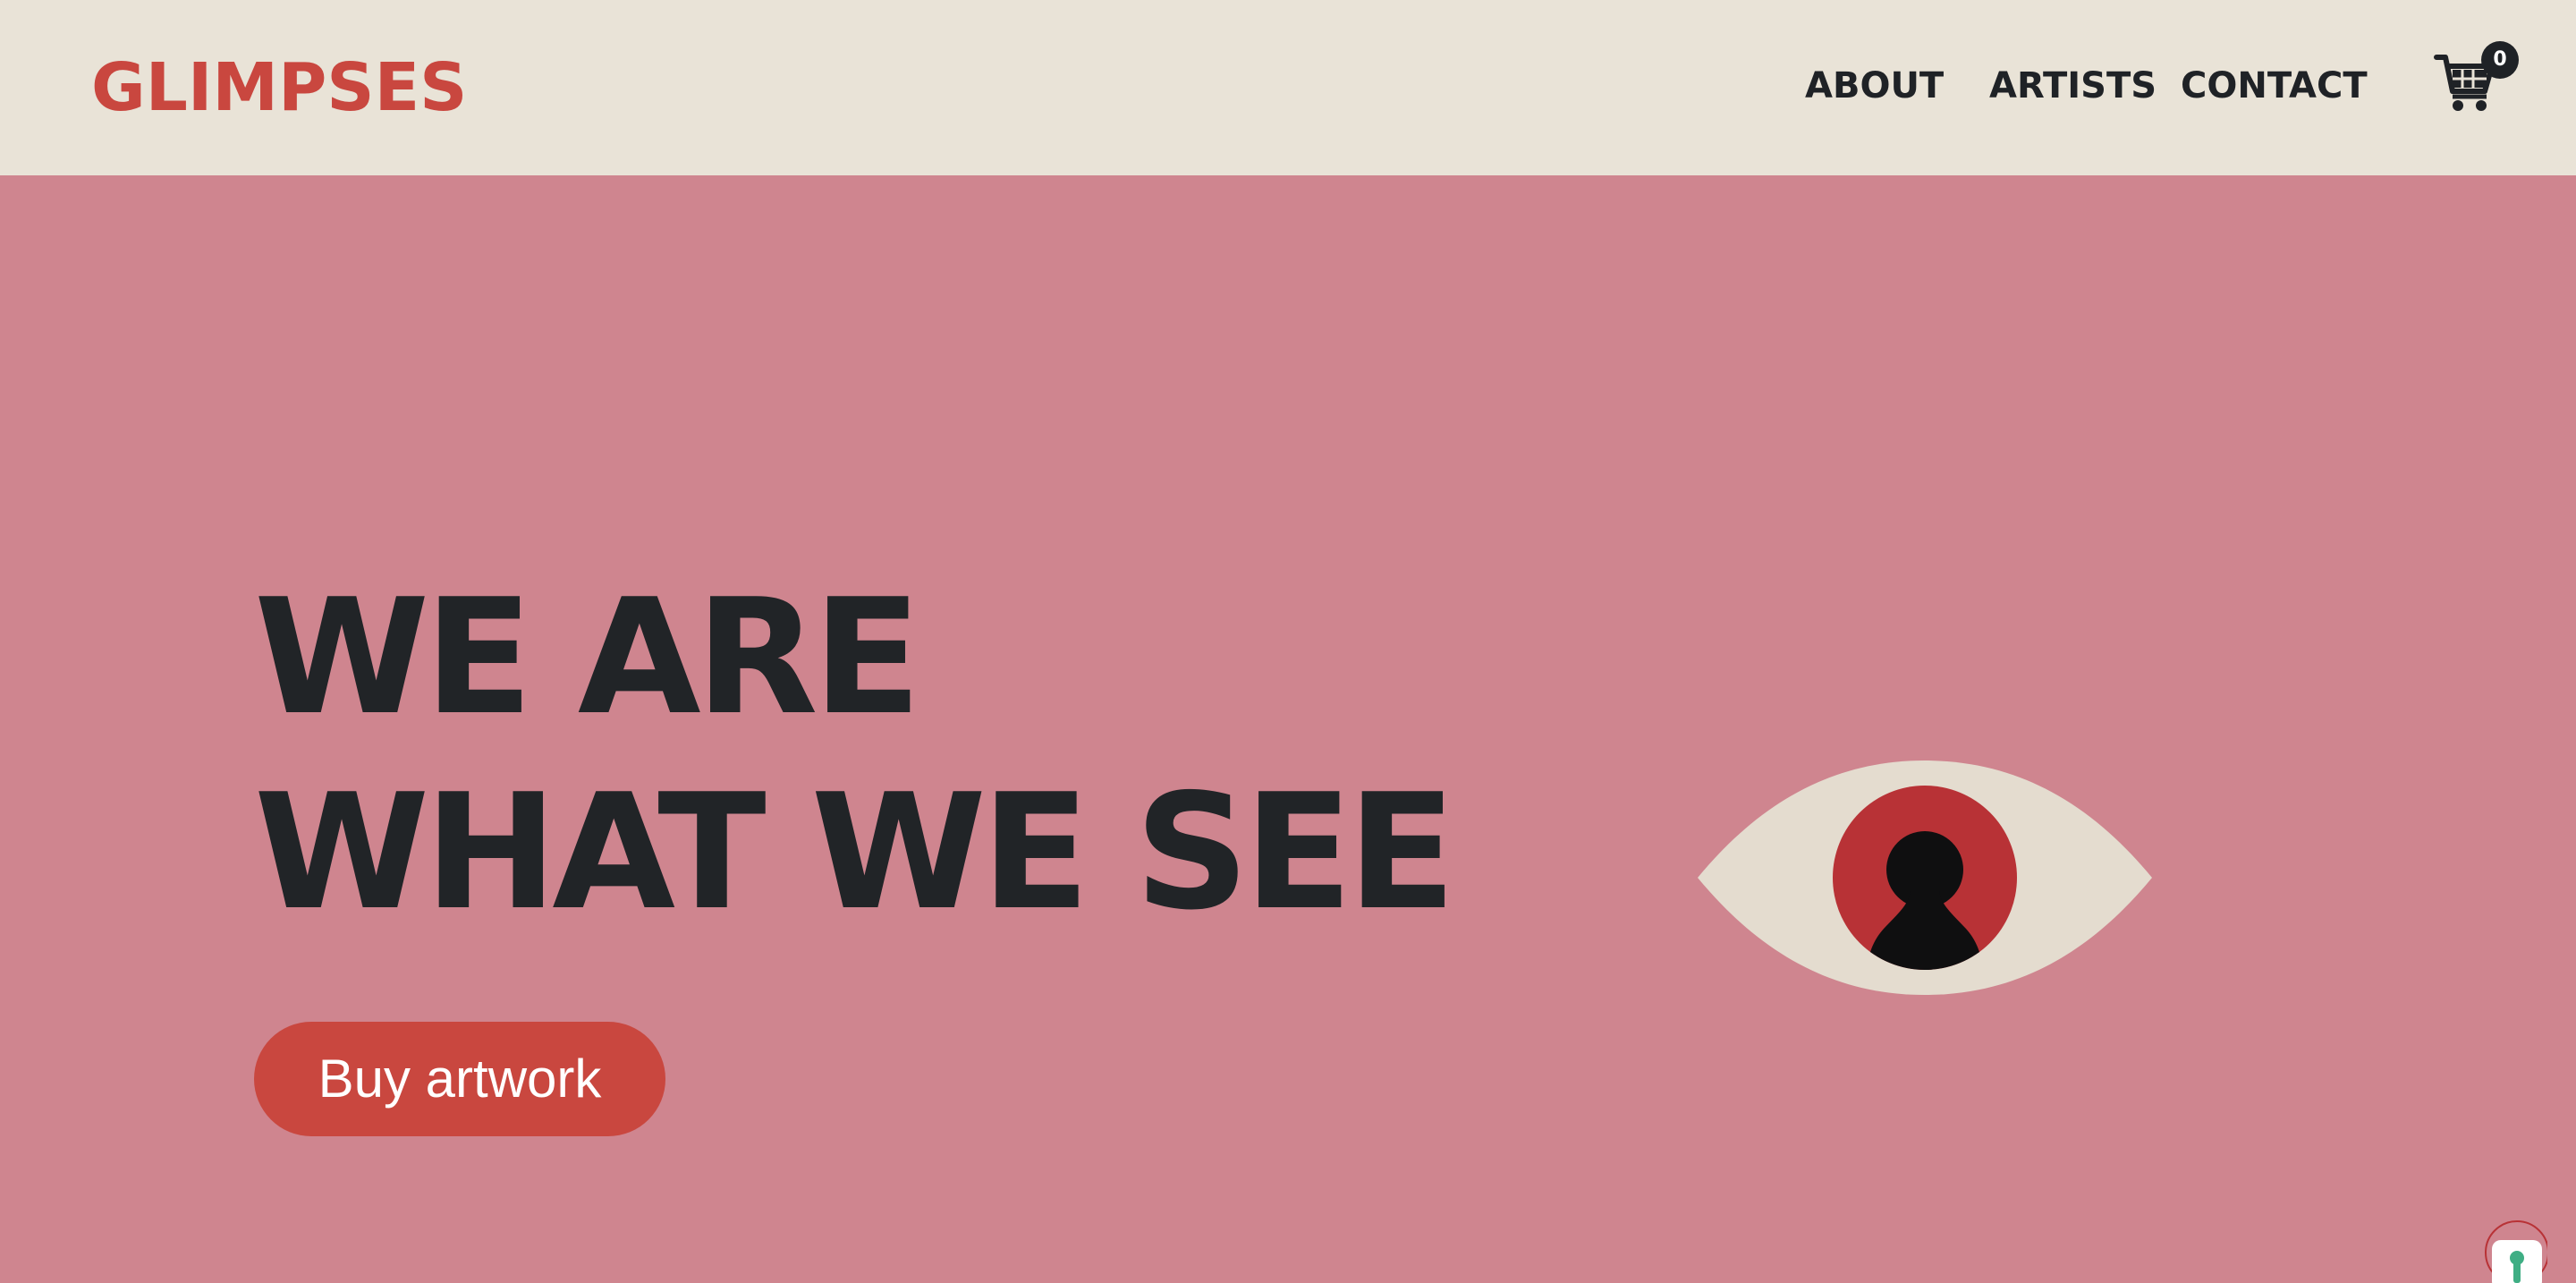 This screenshot has width=2576, height=1283. What do you see at coordinates (2073, 86) in the screenshot?
I see `nav-item-artists: ARTISTS` at bounding box center [2073, 86].